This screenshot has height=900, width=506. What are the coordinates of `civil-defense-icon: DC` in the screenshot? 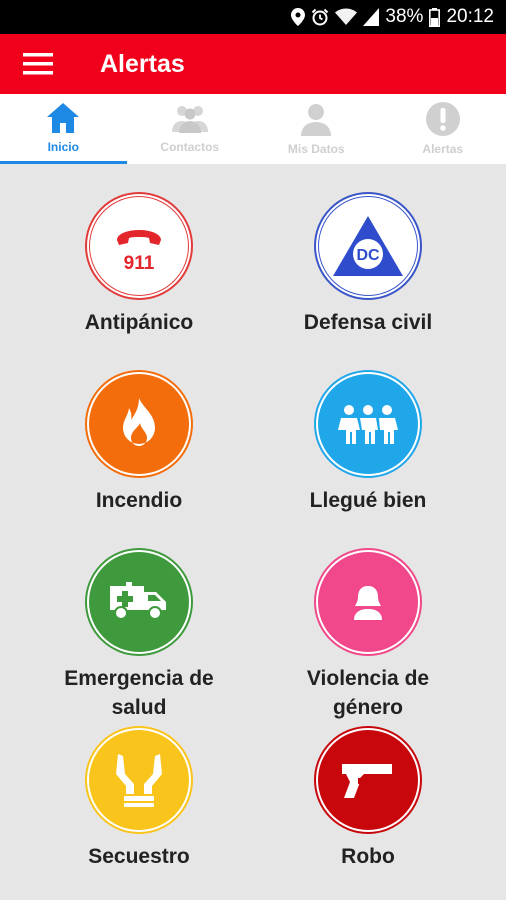 It's located at (368, 246).